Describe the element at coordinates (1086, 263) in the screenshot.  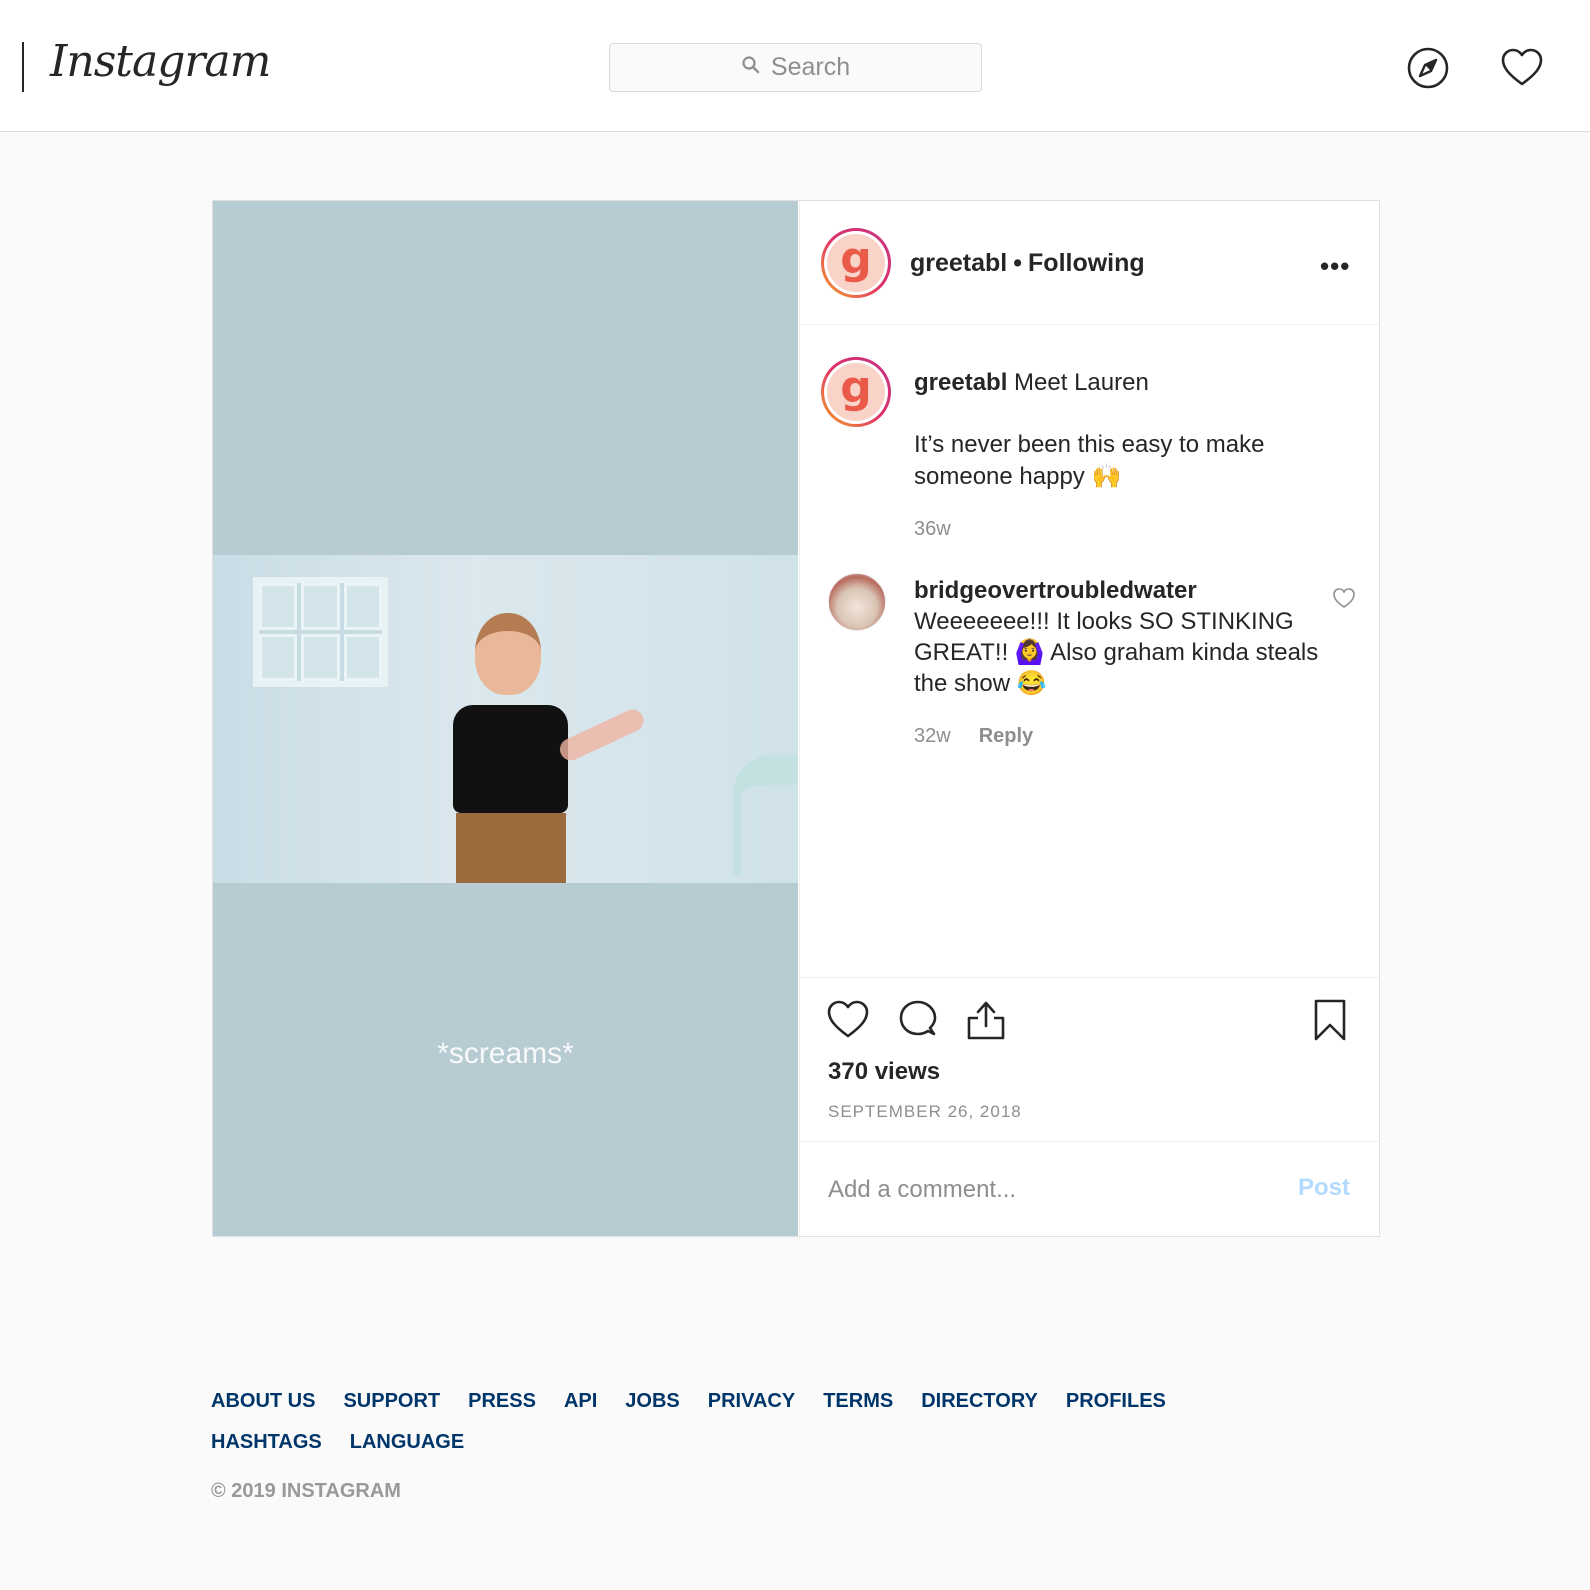
I see `follow-status-button: Following` at that location.